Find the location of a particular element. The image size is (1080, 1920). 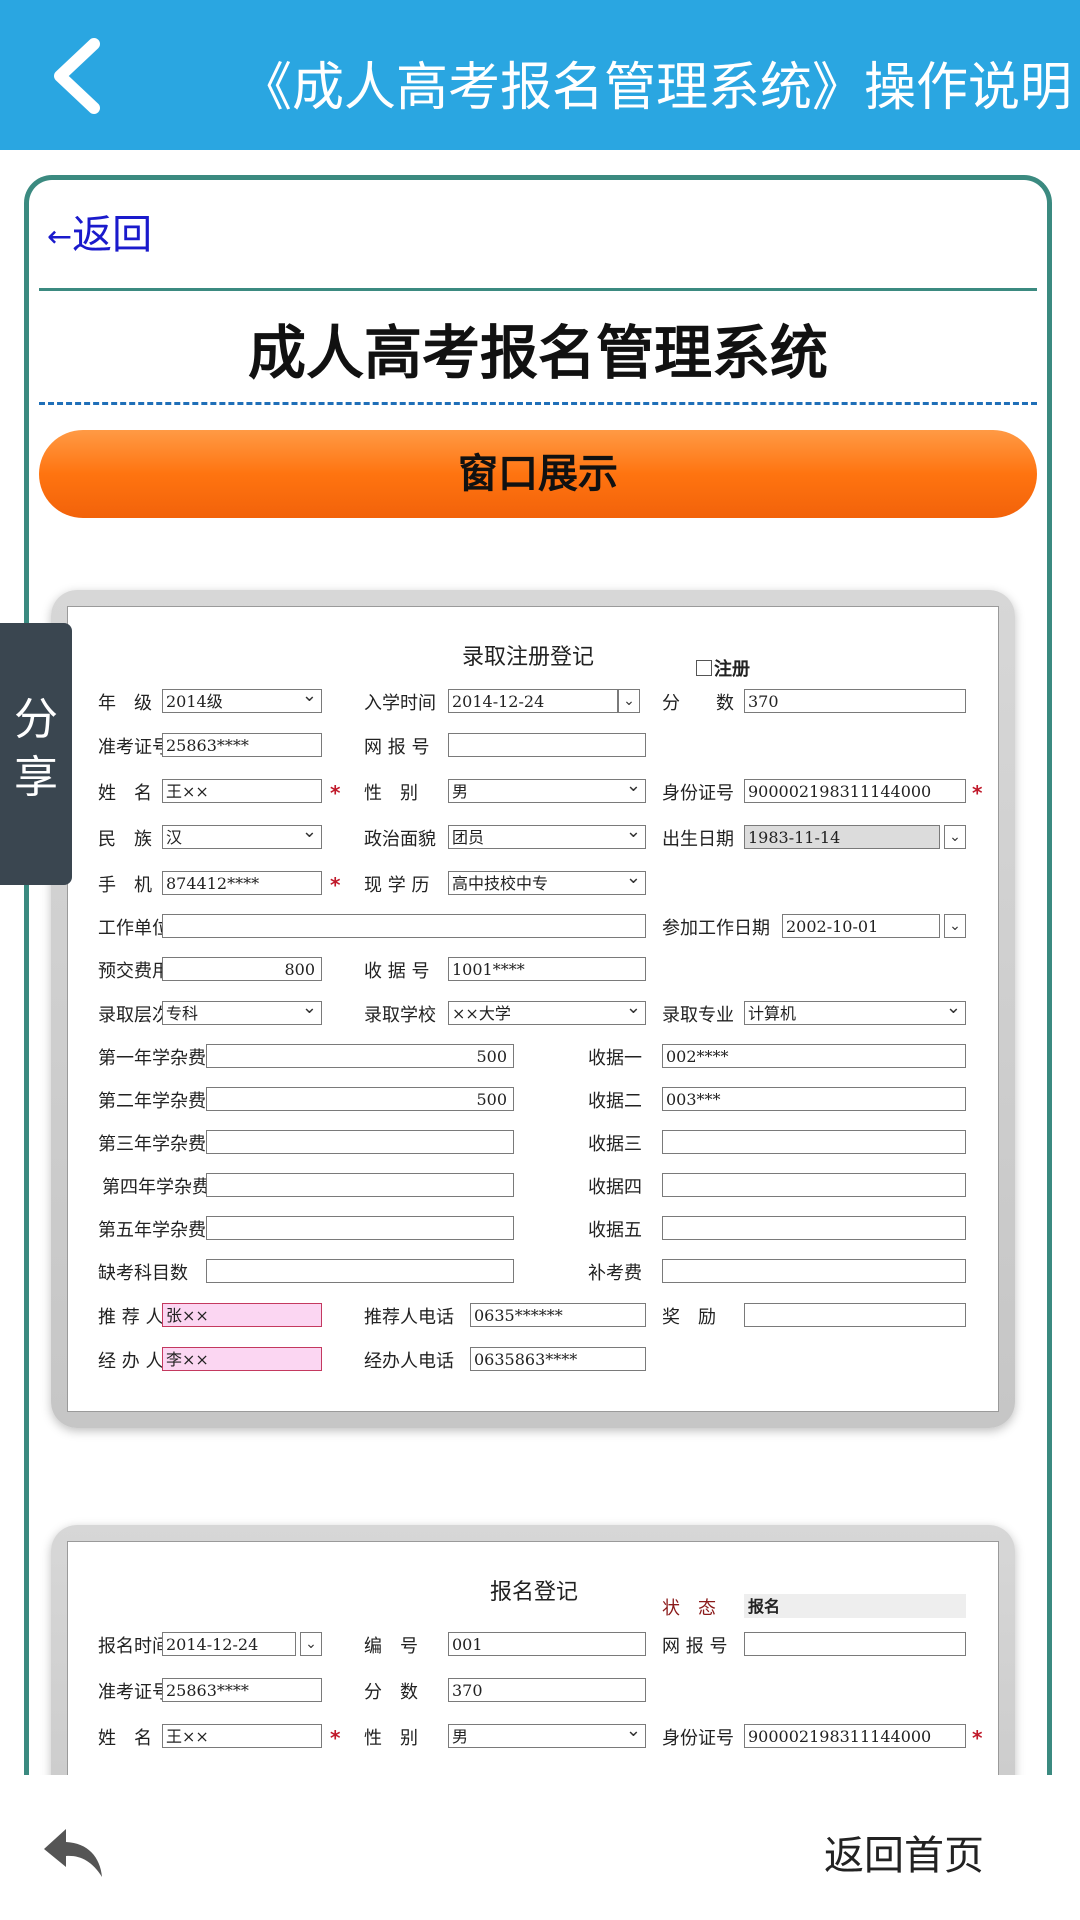

chevron-left-icon is located at coordinates (79, 76).